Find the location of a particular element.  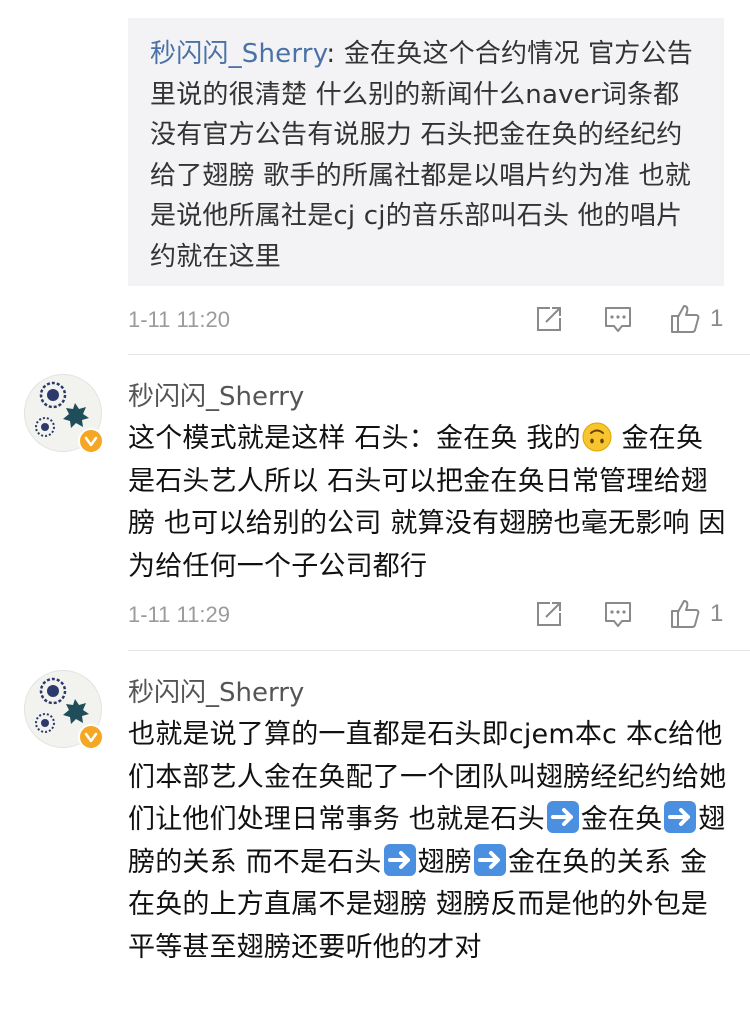

comment-text-part: 金在奂 is located at coordinates (621, 819).